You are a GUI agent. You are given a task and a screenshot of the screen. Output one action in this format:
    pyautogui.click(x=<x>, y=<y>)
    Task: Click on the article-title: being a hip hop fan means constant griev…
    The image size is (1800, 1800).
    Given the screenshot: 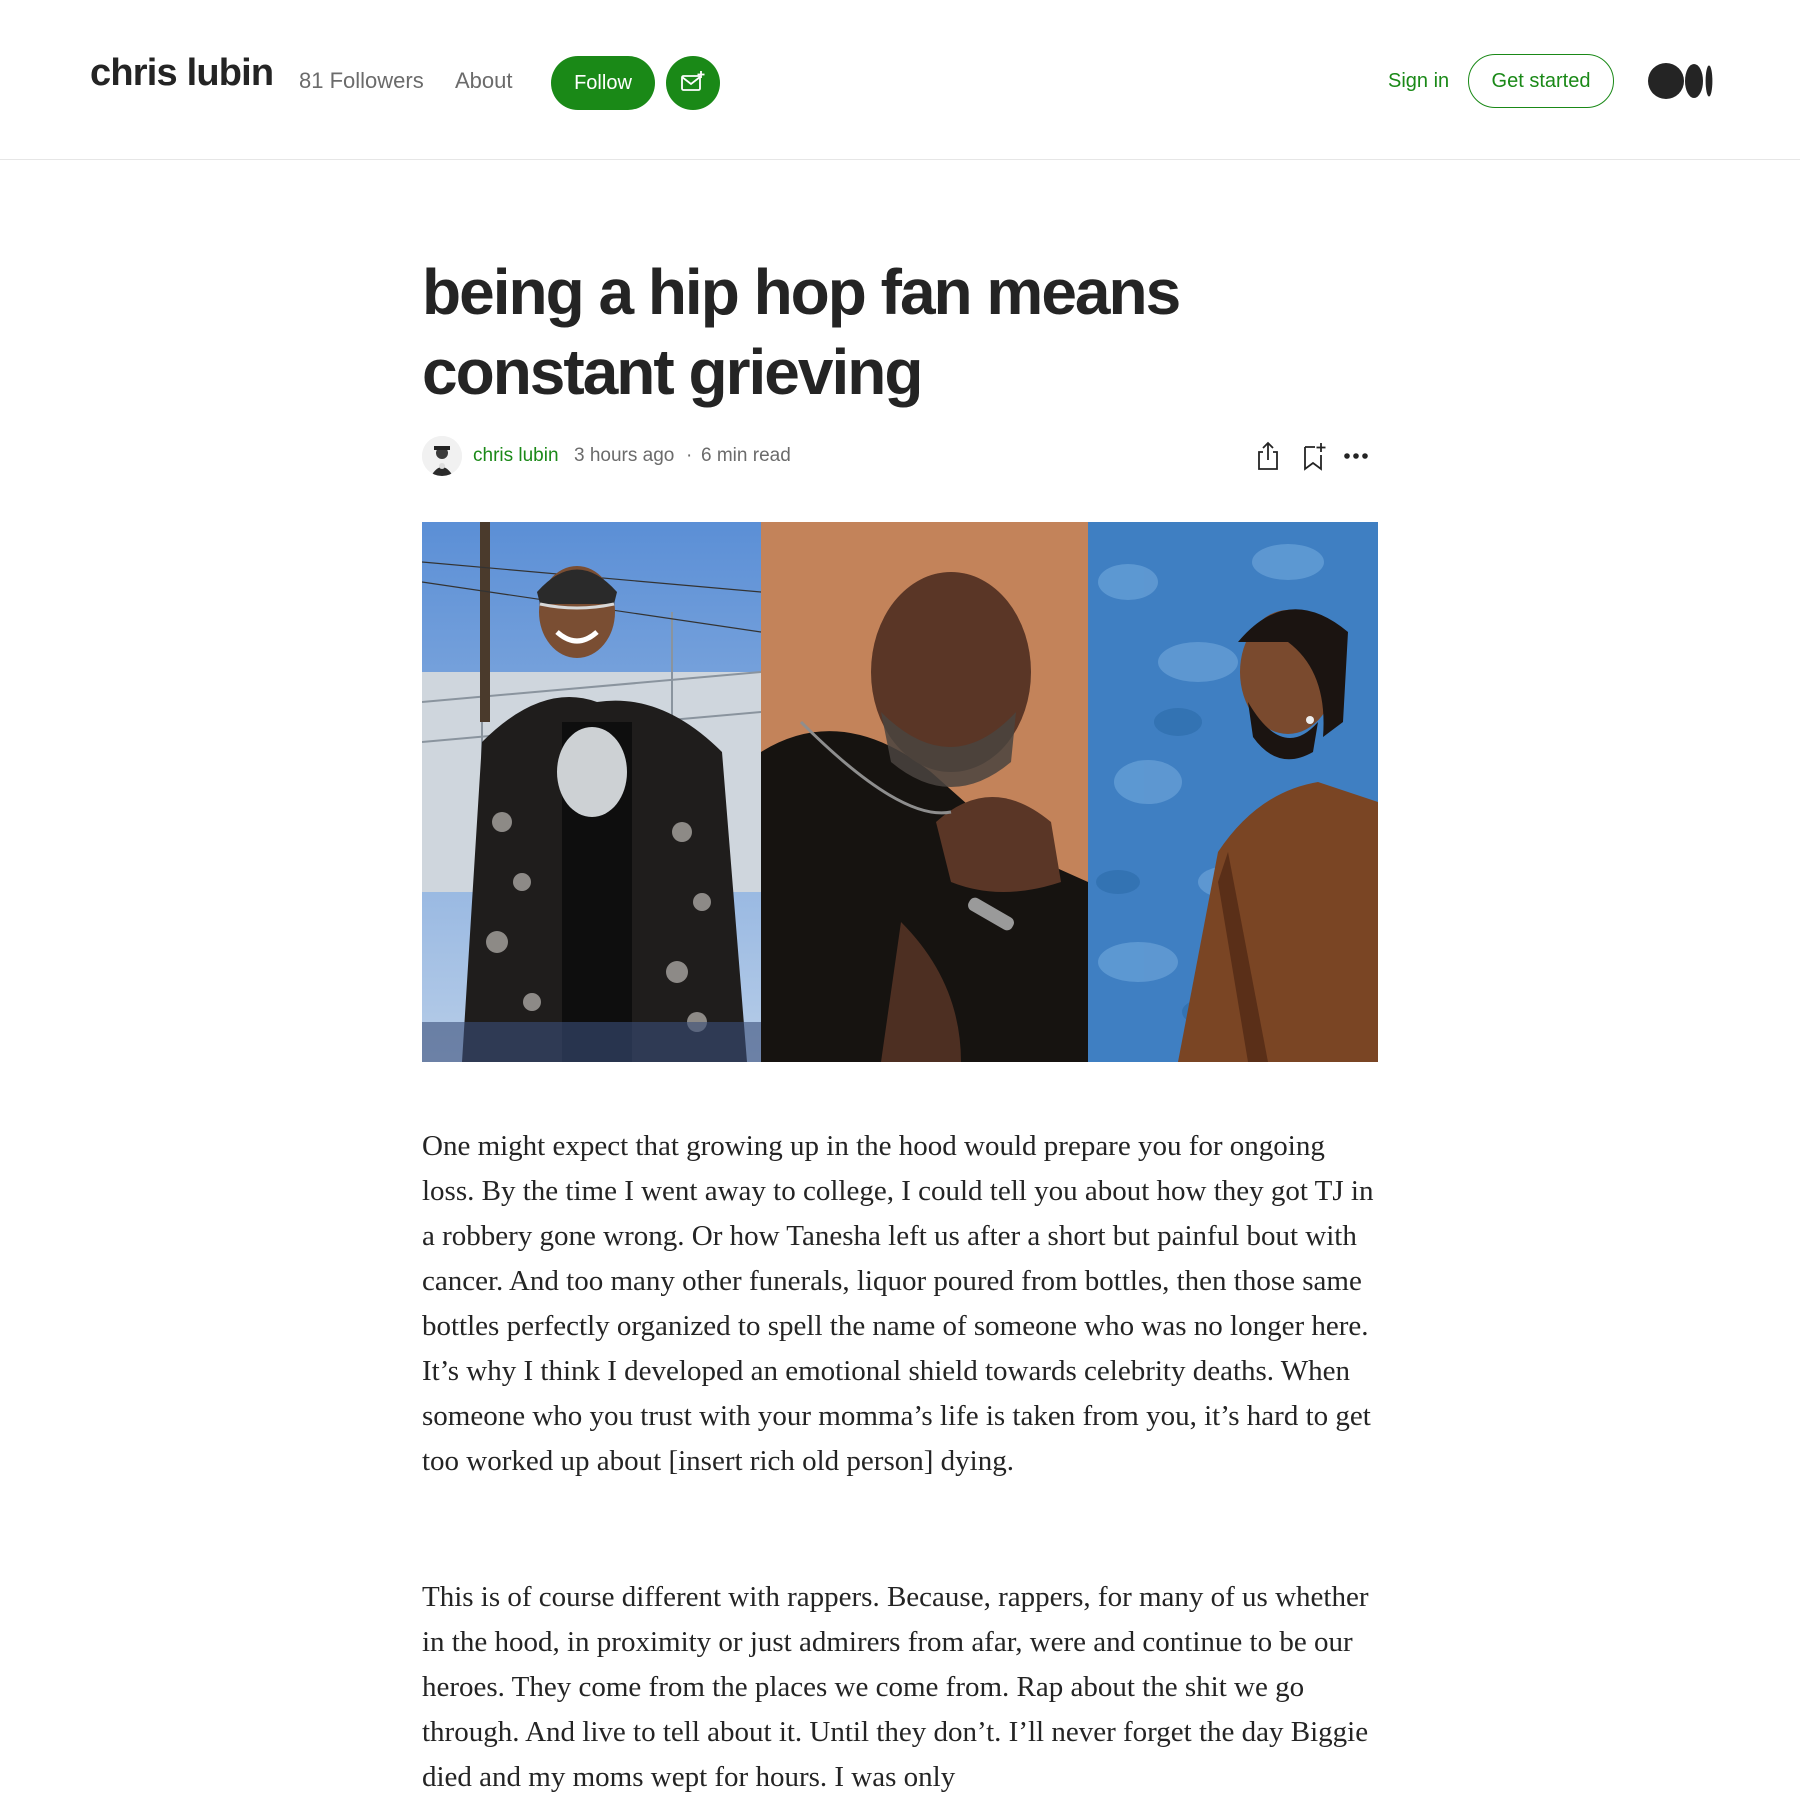 What is the action you would take?
    pyautogui.click(x=801, y=332)
    